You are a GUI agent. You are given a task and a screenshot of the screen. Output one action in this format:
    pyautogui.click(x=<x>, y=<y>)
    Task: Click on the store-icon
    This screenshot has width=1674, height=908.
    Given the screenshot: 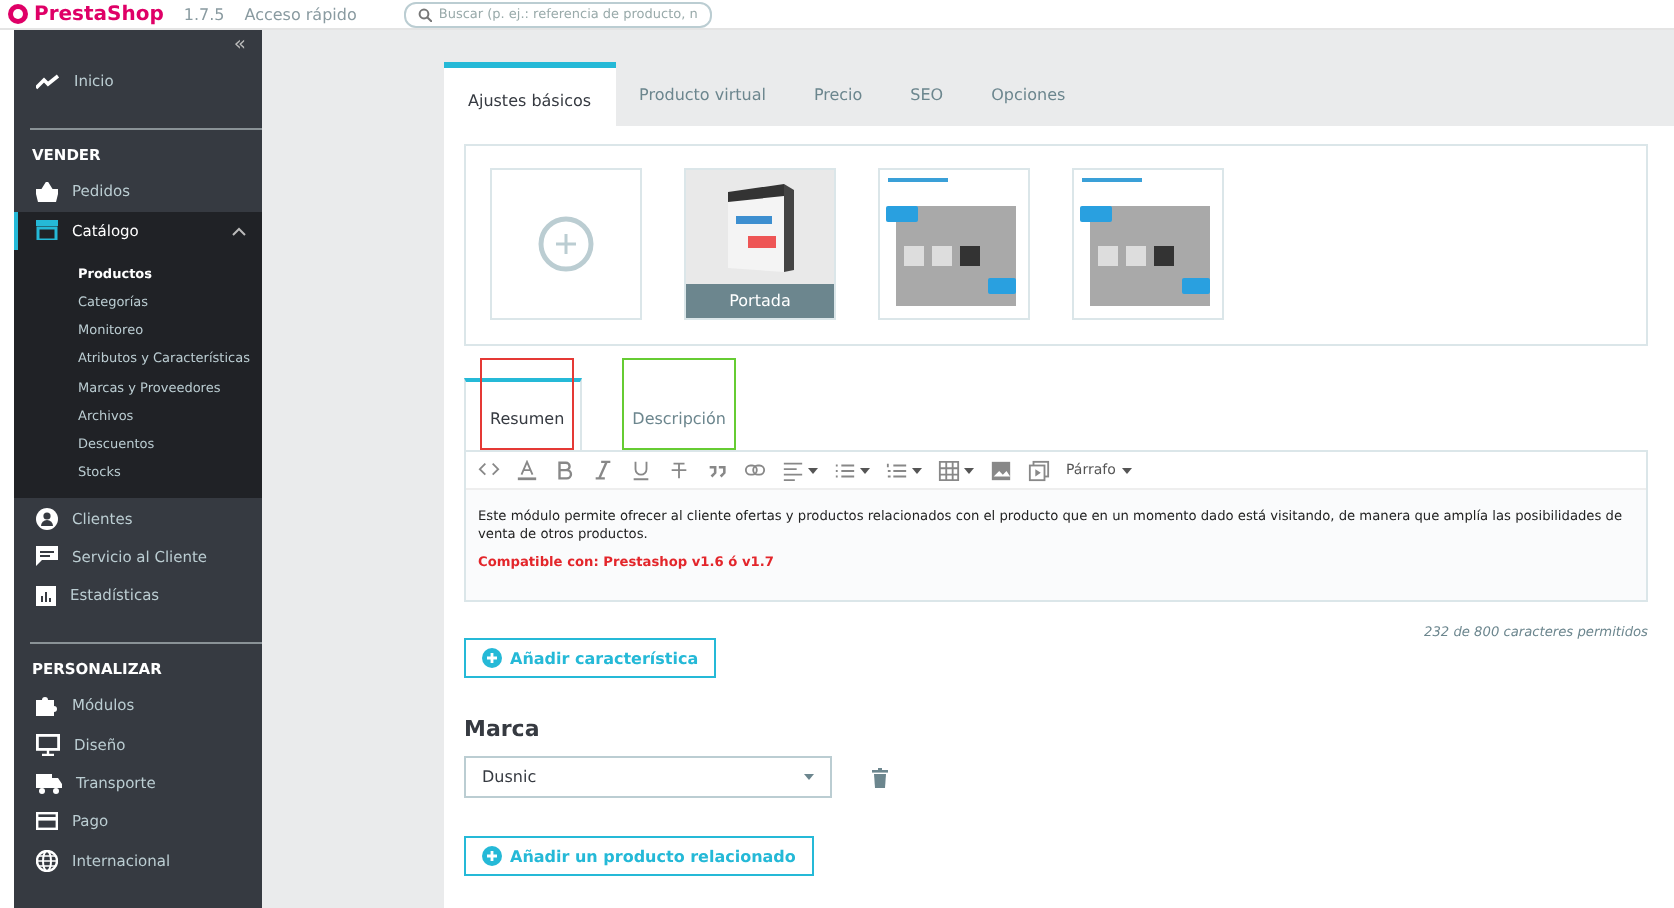 What is the action you would take?
    pyautogui.click(x=47, y=230)
    